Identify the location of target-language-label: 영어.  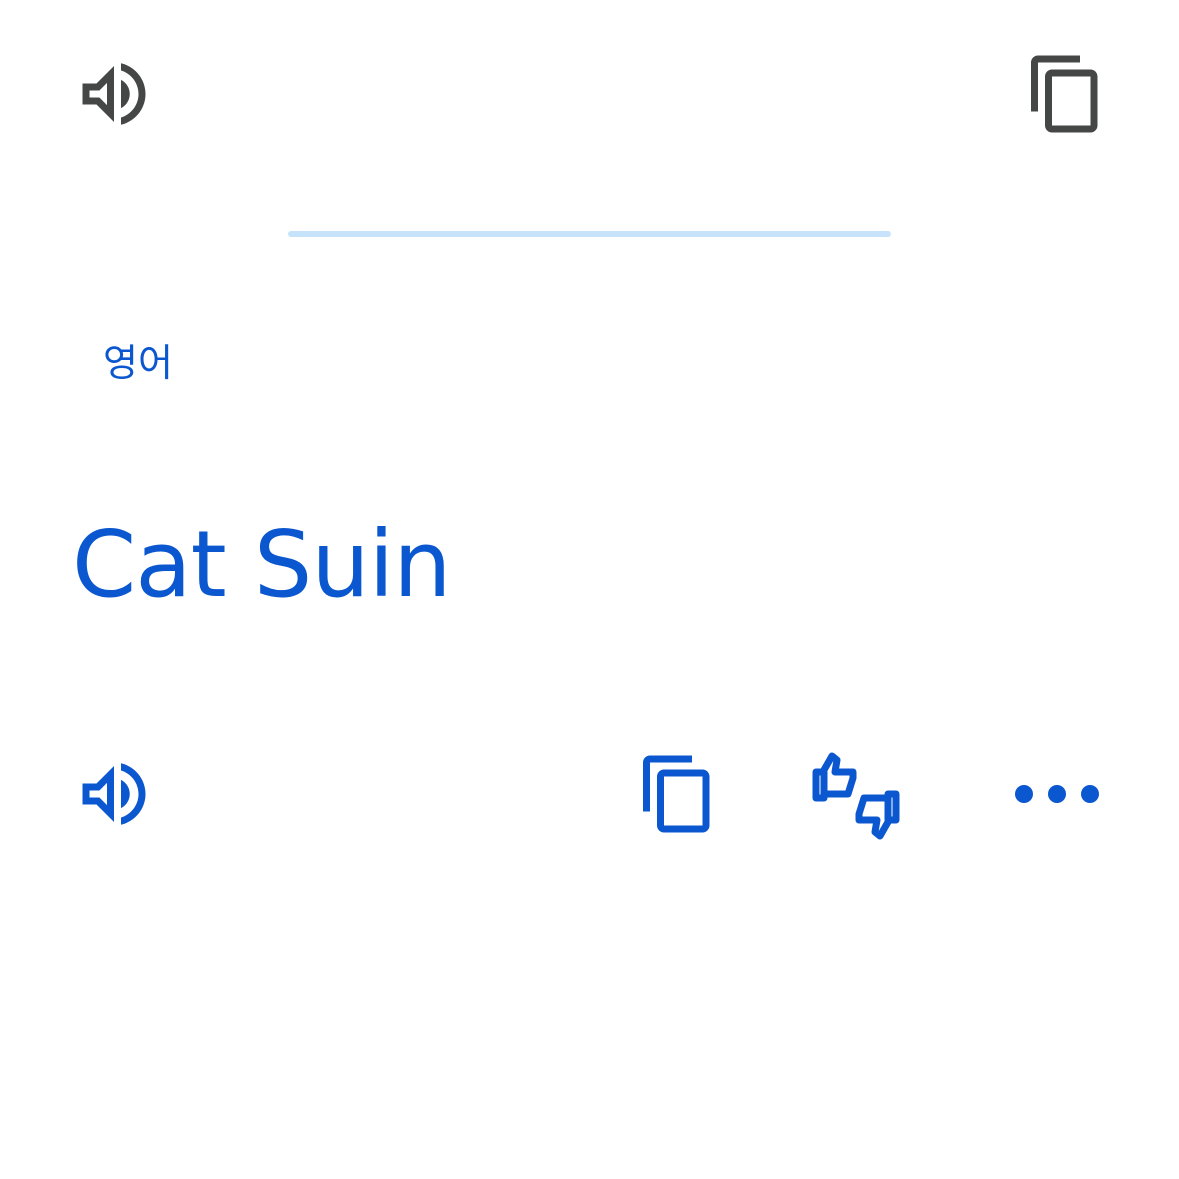
(138, 363).